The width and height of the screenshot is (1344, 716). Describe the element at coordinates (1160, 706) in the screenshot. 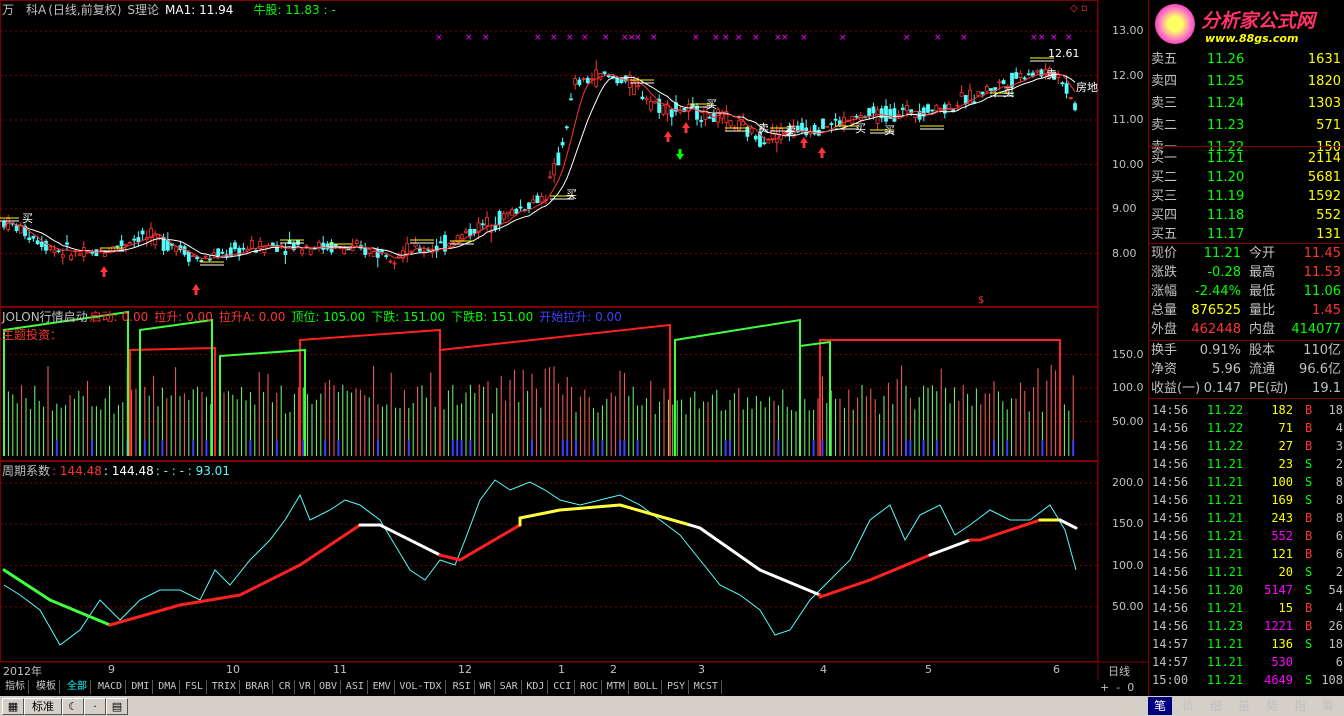

I see `right-tab-0: 笔` at that location.